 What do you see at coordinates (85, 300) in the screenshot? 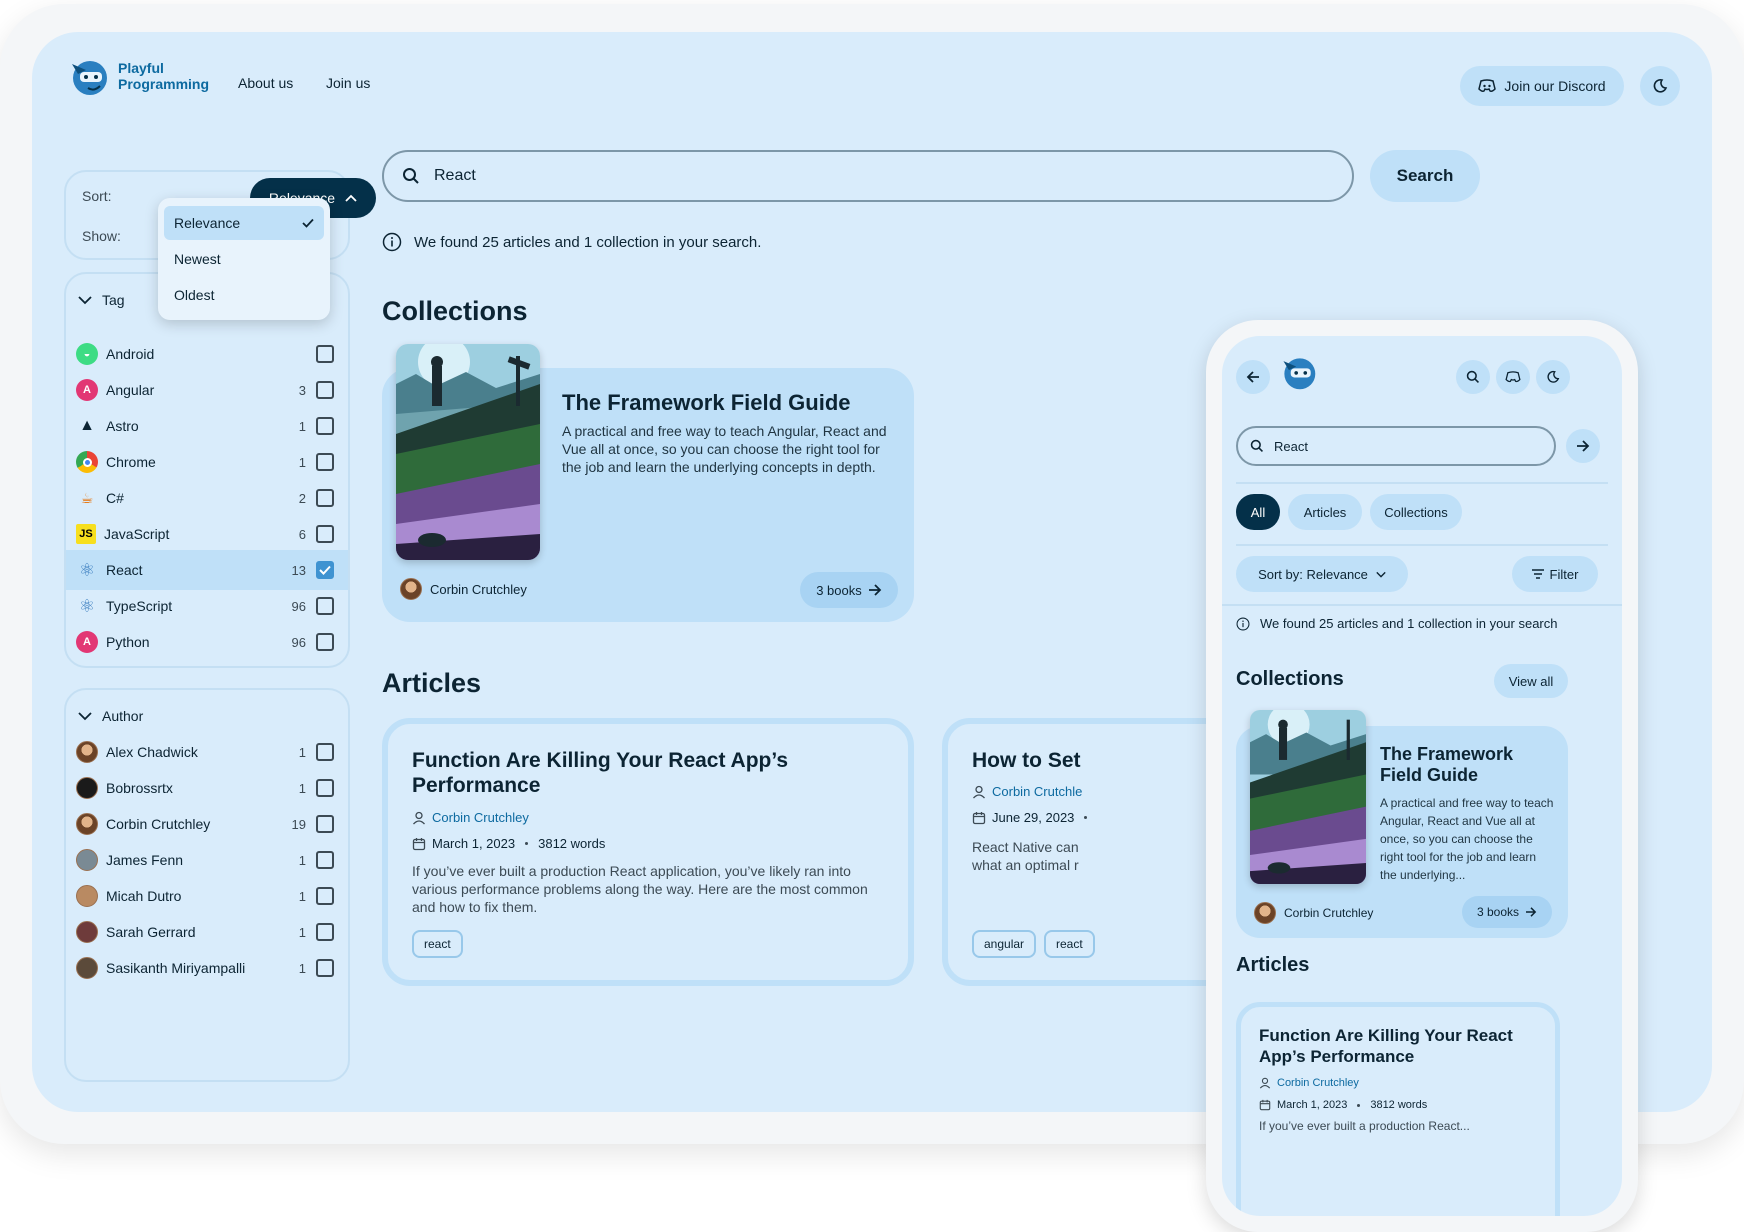
I see `chevron-down-icon` at bounding box center [85, 300].